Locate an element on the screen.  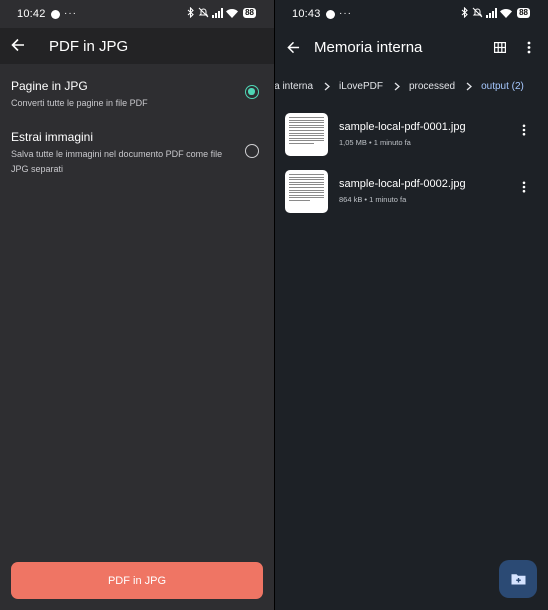
page-title: PDF in JPG is located at coordinates (89, 46).